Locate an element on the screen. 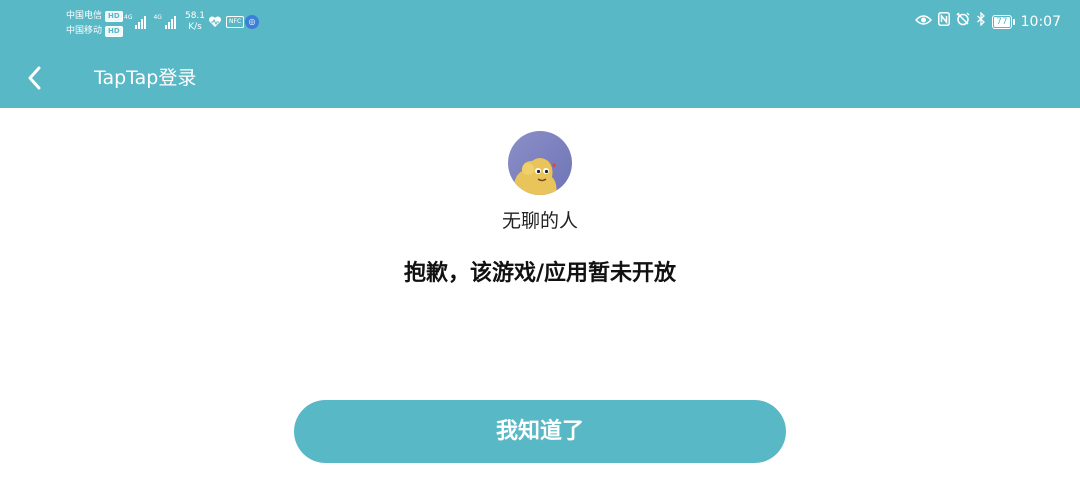 Image resolution: width=1080 pixels, height=499 pixels. nfc-badge-icon: NFC is located at coordinates (235, 22).